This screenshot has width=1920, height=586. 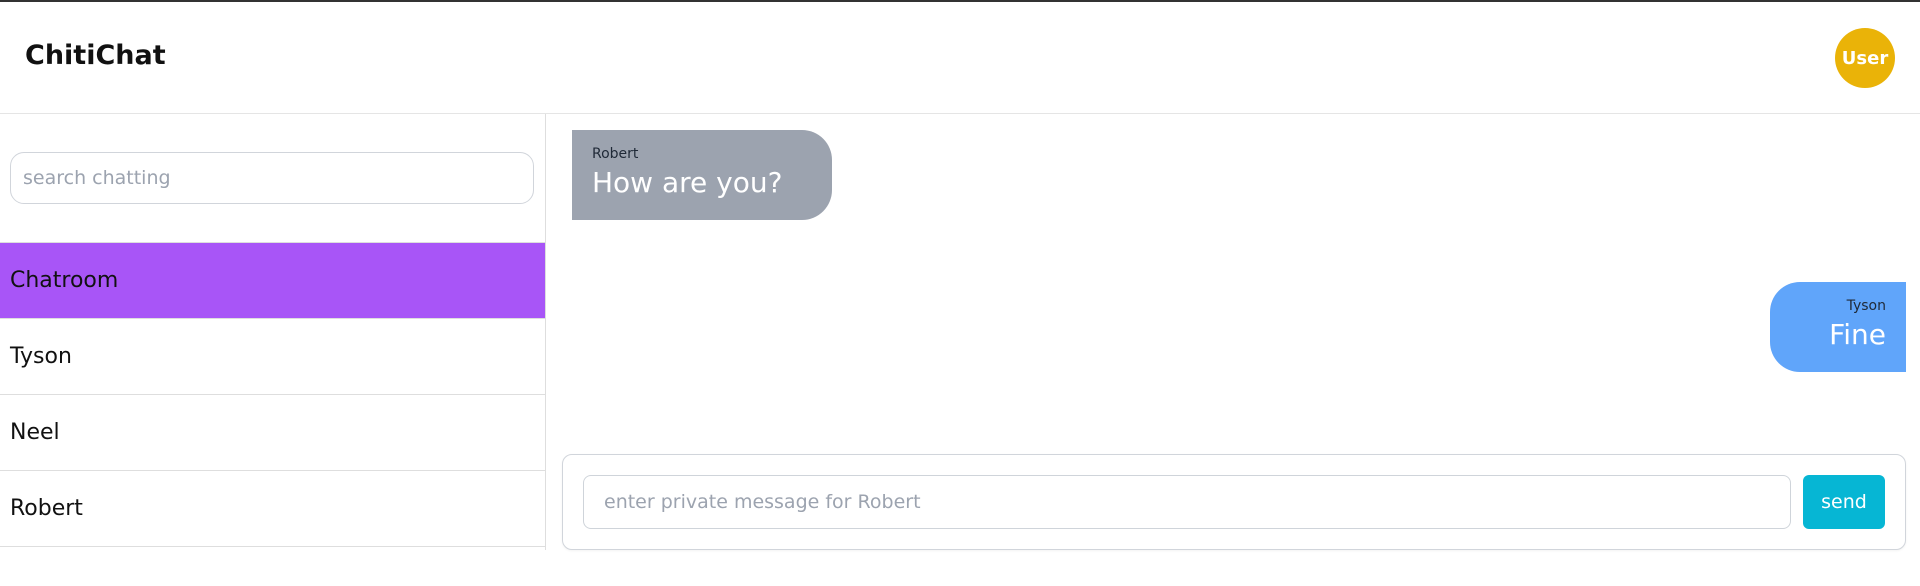 What do you see at coordinates (1857, 334) in the screenshot?
I see `message-text: Fine` at bounding box center [1857, 334].